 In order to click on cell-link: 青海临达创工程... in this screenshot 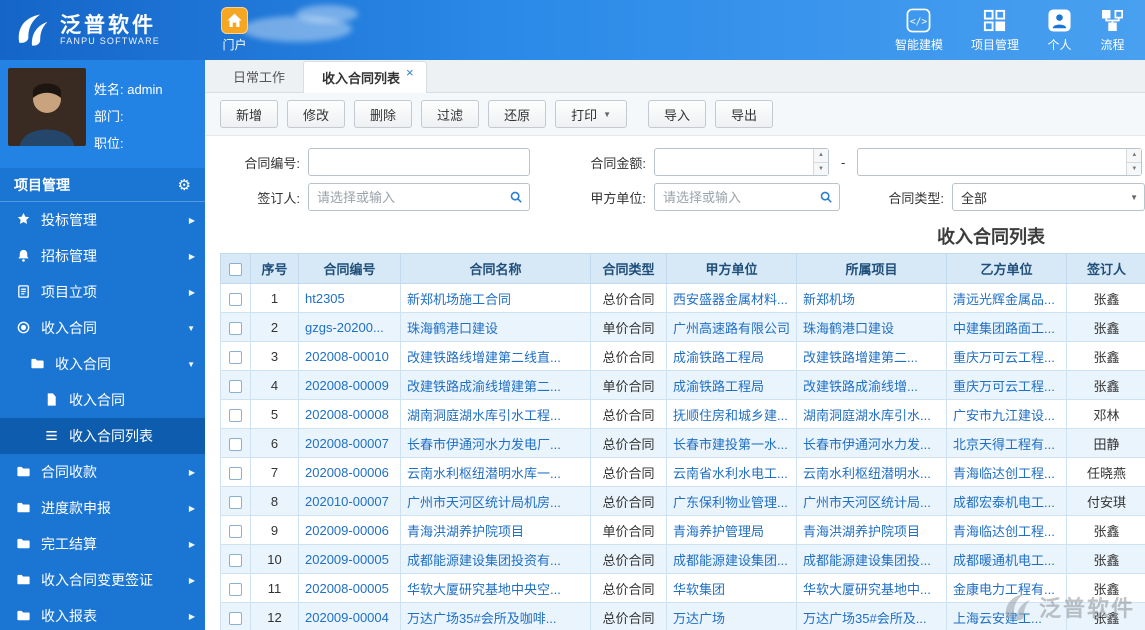, I will do `click(1004, 531)`.